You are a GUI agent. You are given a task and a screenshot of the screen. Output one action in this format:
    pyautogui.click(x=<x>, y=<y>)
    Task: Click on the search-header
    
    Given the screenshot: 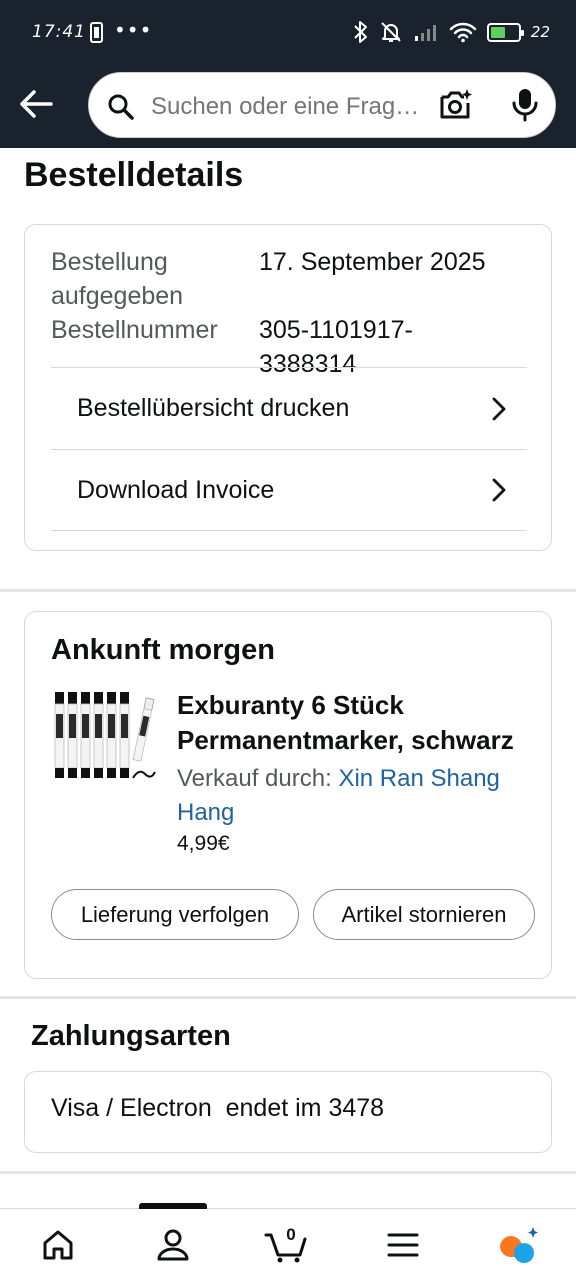 What is the action you would take?
    pyautogui.click(x=288, y=108)
    